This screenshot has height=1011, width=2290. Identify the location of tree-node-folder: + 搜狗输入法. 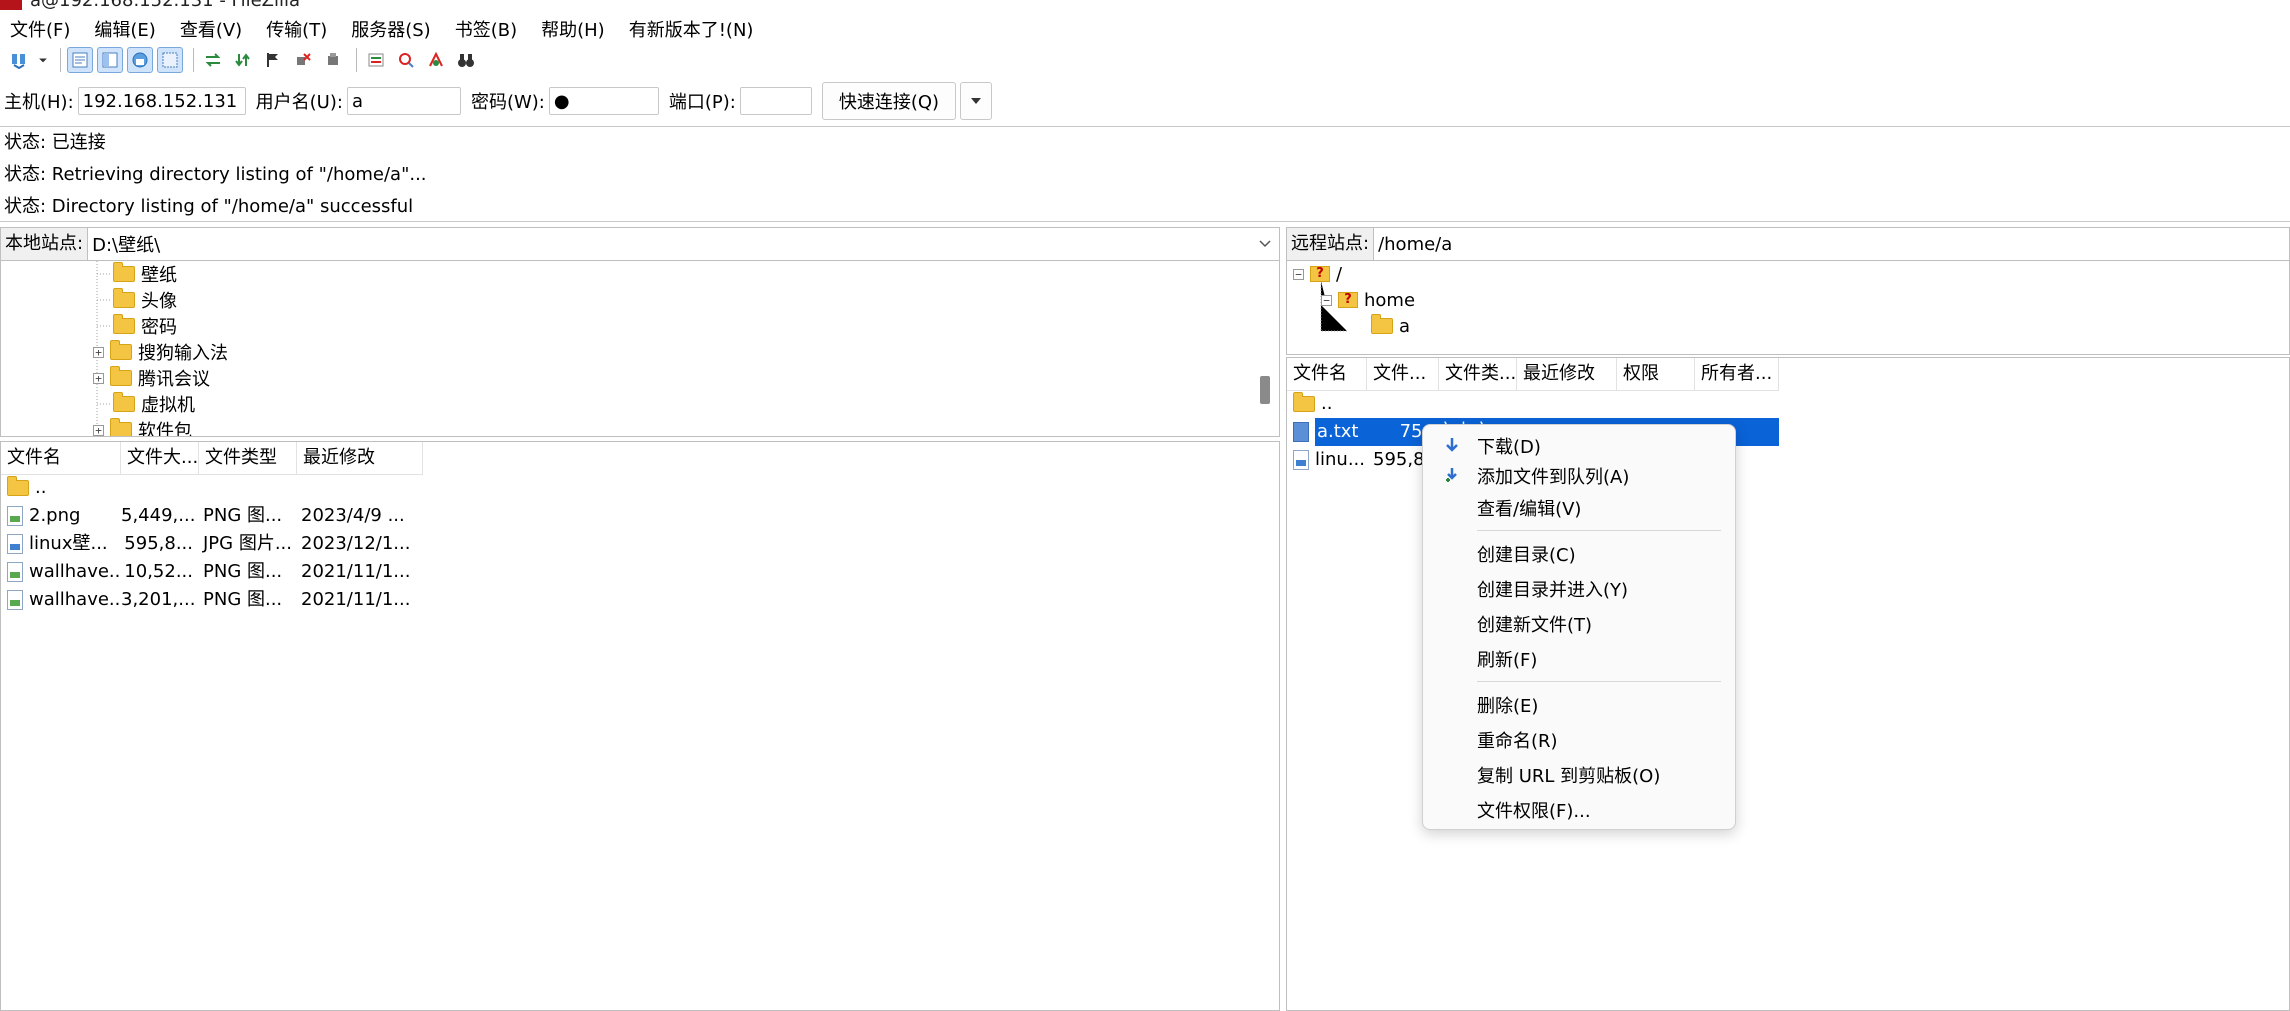
(160, 352).